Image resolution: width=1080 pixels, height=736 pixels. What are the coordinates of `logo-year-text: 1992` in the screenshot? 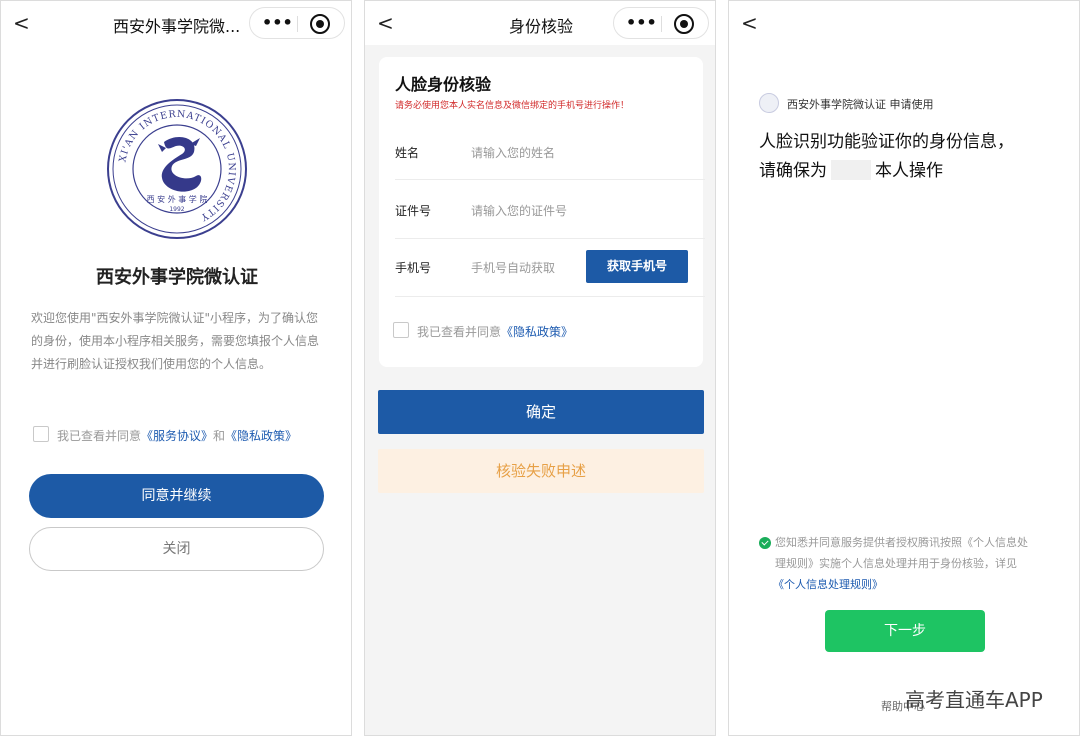 It's located at (176, 209).